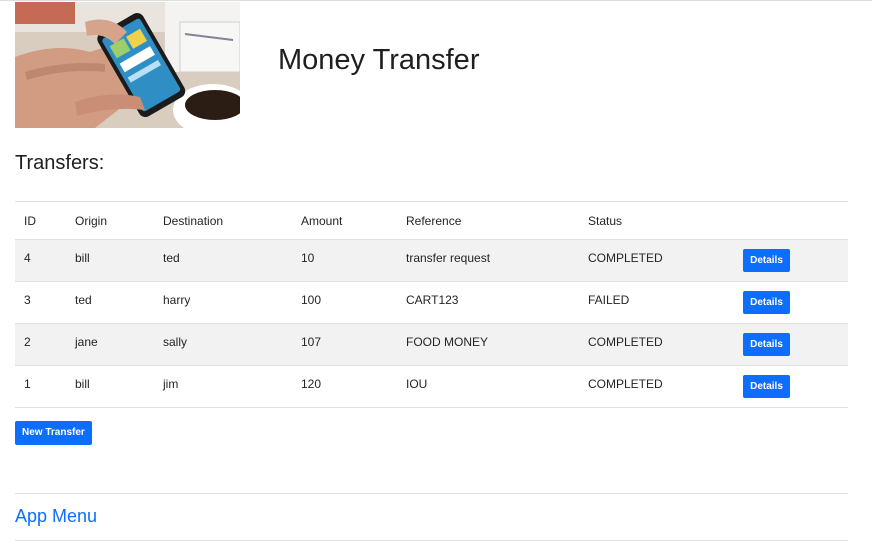 The image size is (872, 552). I want to click on column-header-amount: Amount, so click(344, 220).